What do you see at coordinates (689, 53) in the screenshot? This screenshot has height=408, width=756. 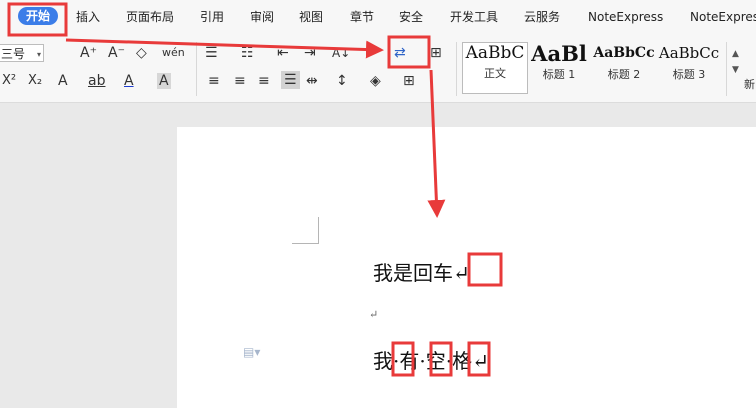 I see `style-heading-3-sample: AaBbCc` at bounding box center [689, 53].